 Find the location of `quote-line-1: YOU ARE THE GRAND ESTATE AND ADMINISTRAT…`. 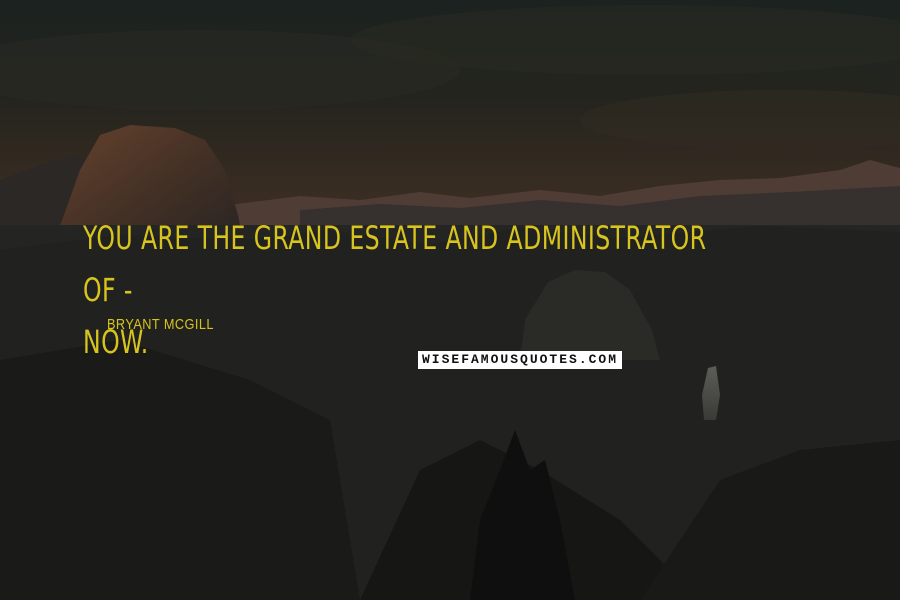

quote-line-1: YOU ARE THE GRAND ESTATE AND ADMINISTRAT… is located at coordinates (395, 264).